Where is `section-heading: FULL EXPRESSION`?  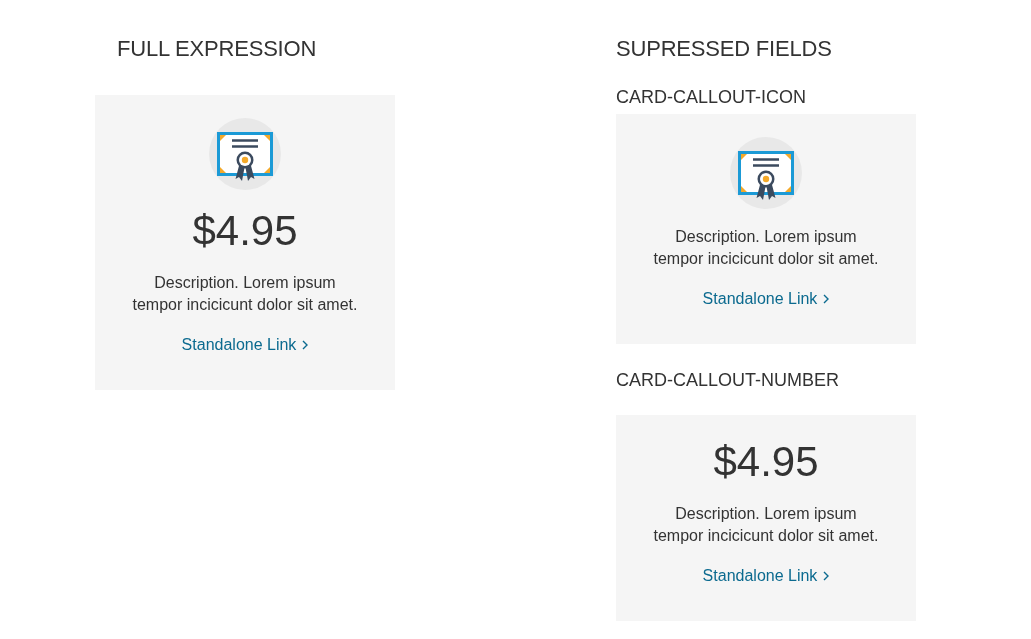
section-heading: FULL EXPRESSION is located at coordinates (217, 49).